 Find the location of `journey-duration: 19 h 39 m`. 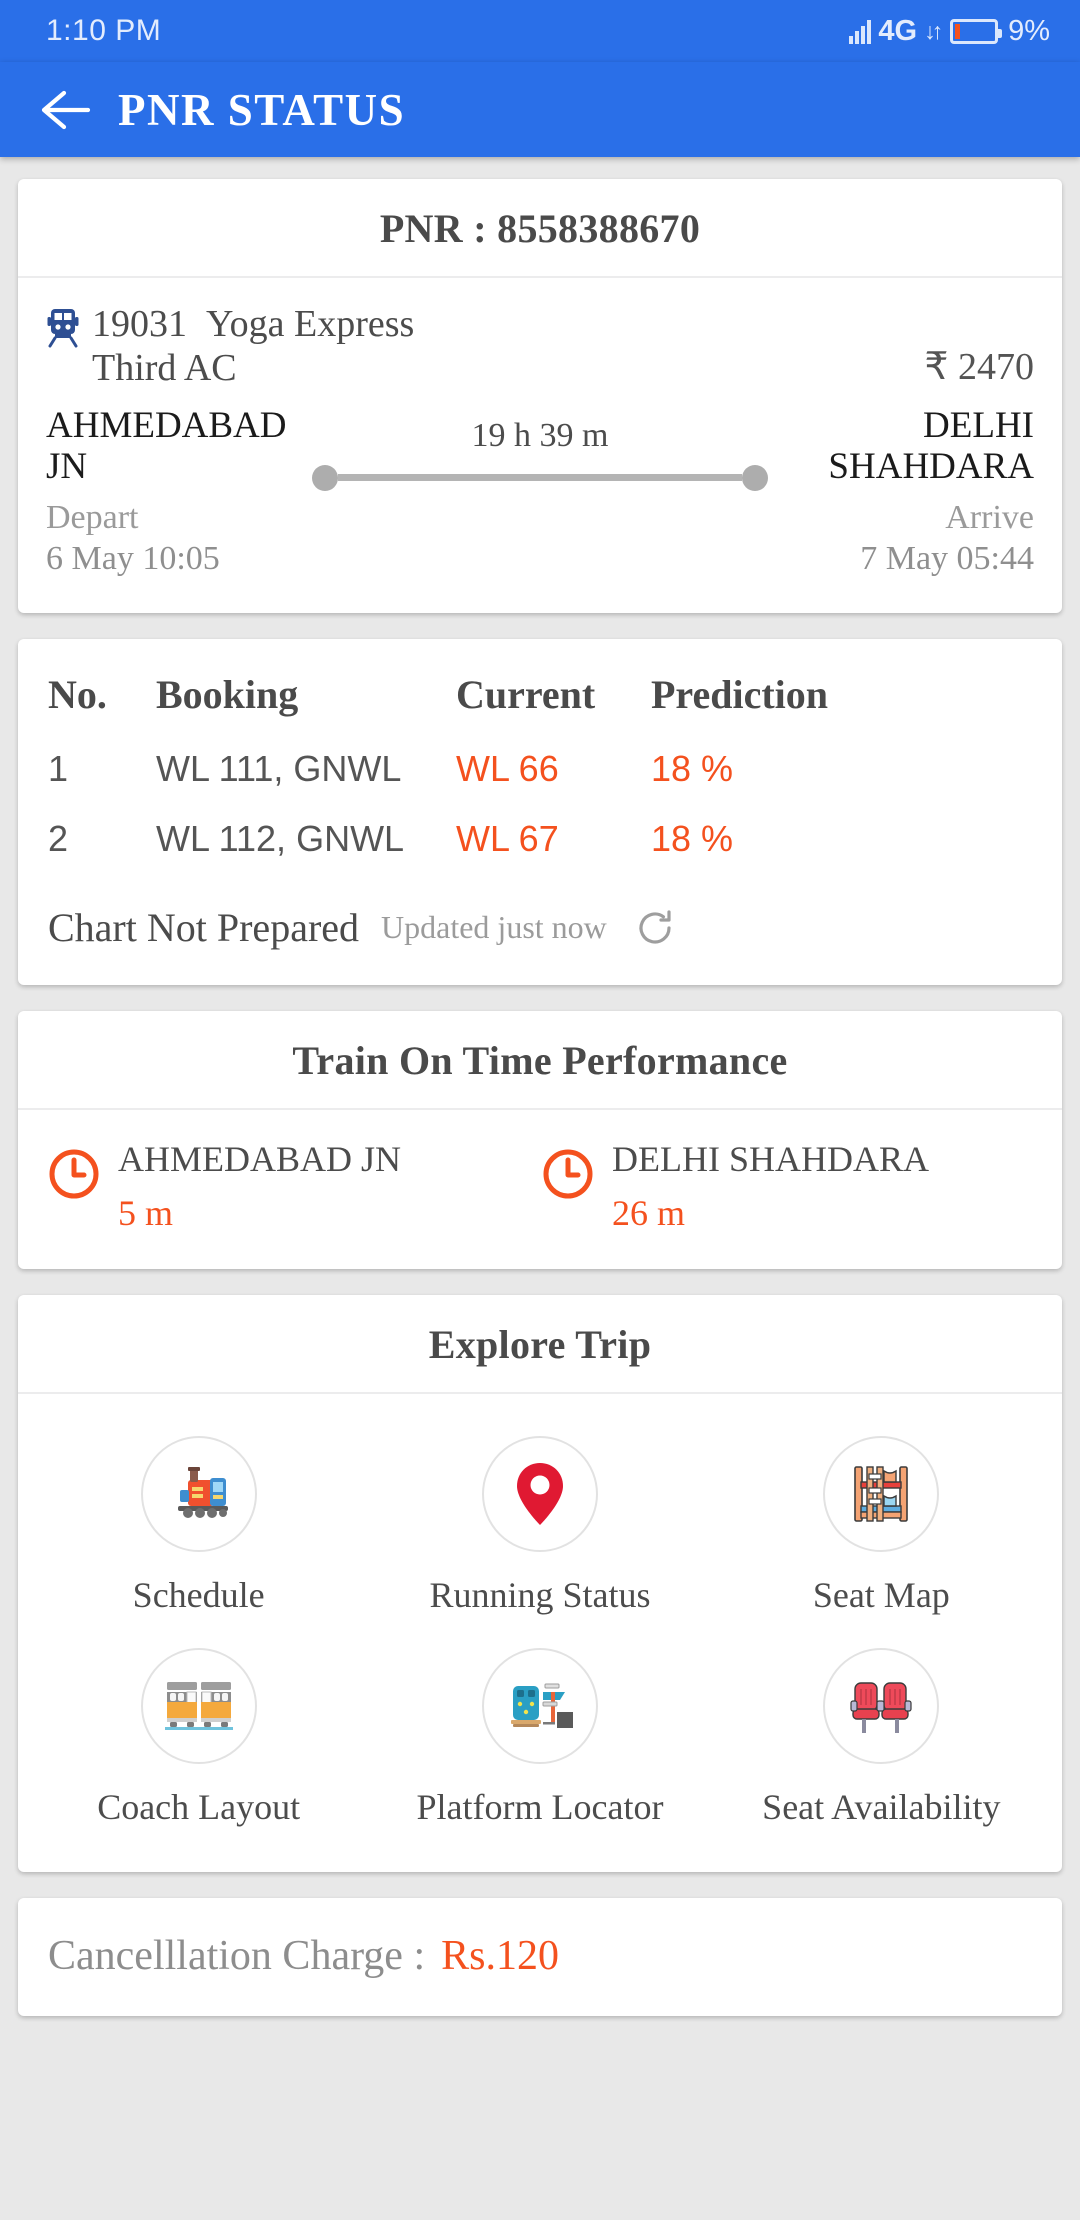

journey-duration: 19 h 39 m is located at coordinates (540, 435).